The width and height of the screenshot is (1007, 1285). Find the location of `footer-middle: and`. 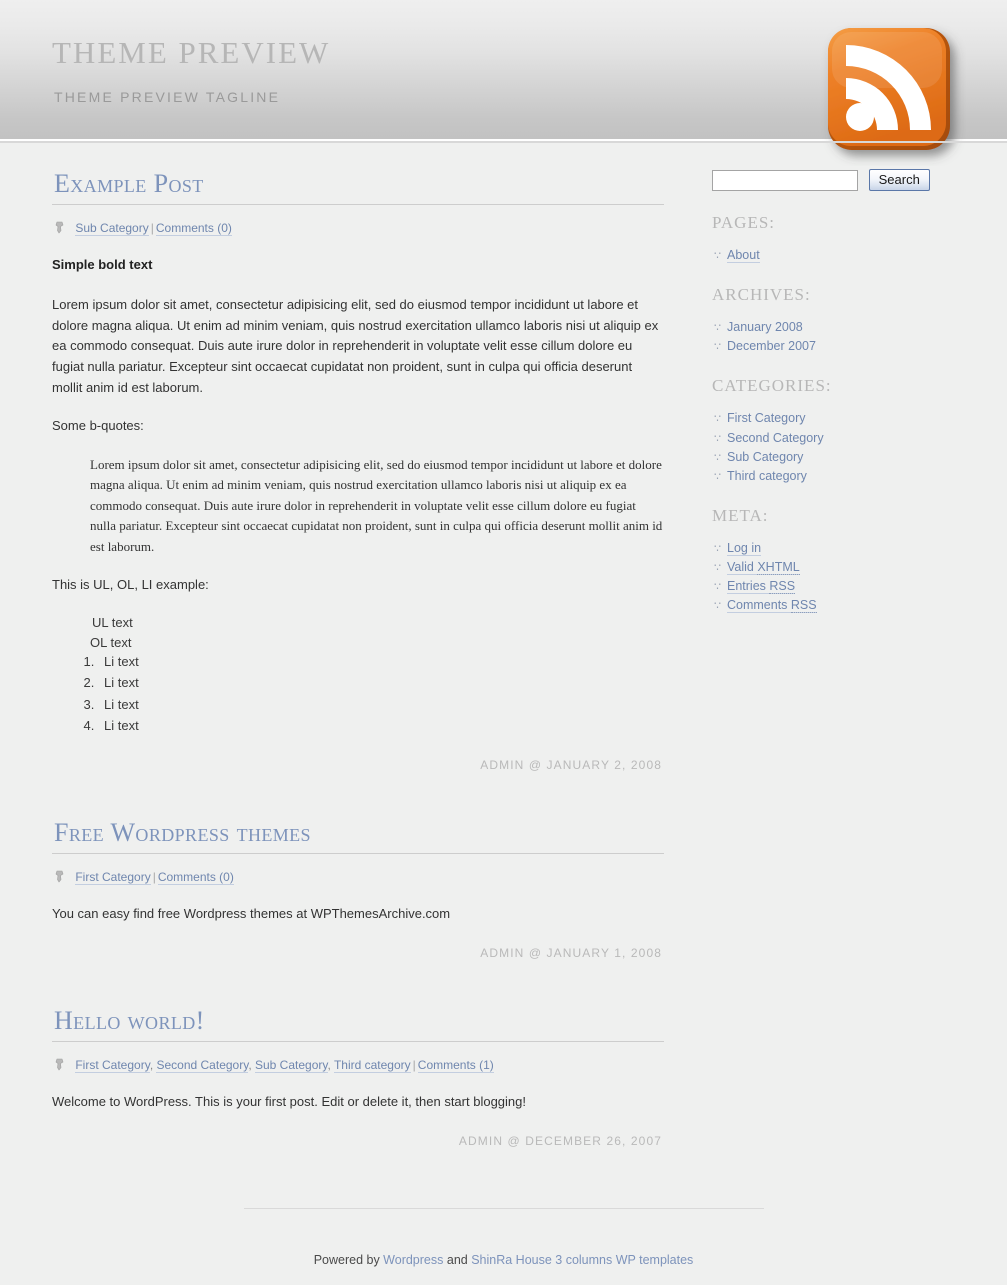

footer-middle: and is located at coordinates (457, 1260).